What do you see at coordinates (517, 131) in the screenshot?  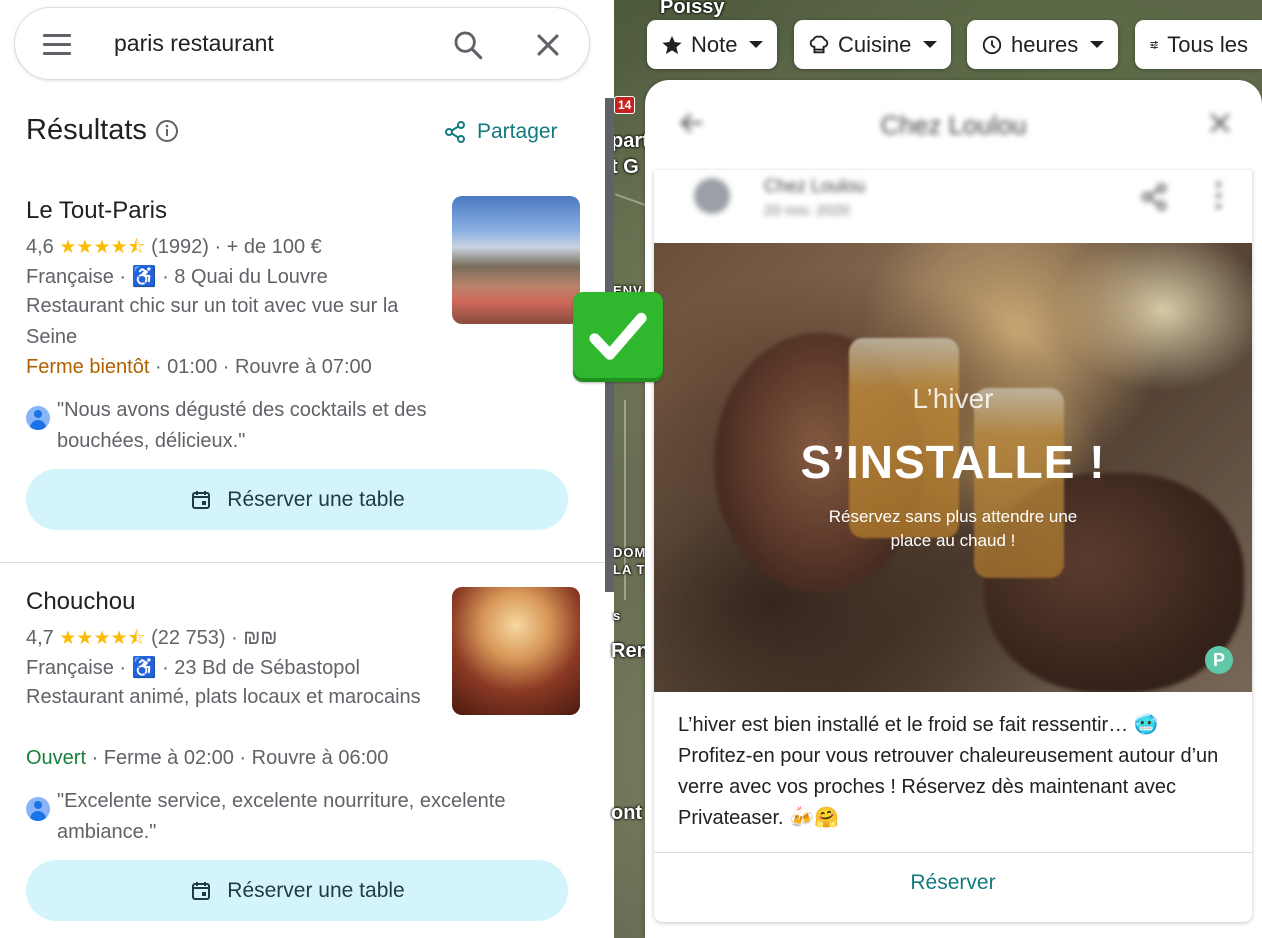 I see `share-label: Partager` at bounding box center [517, 131].